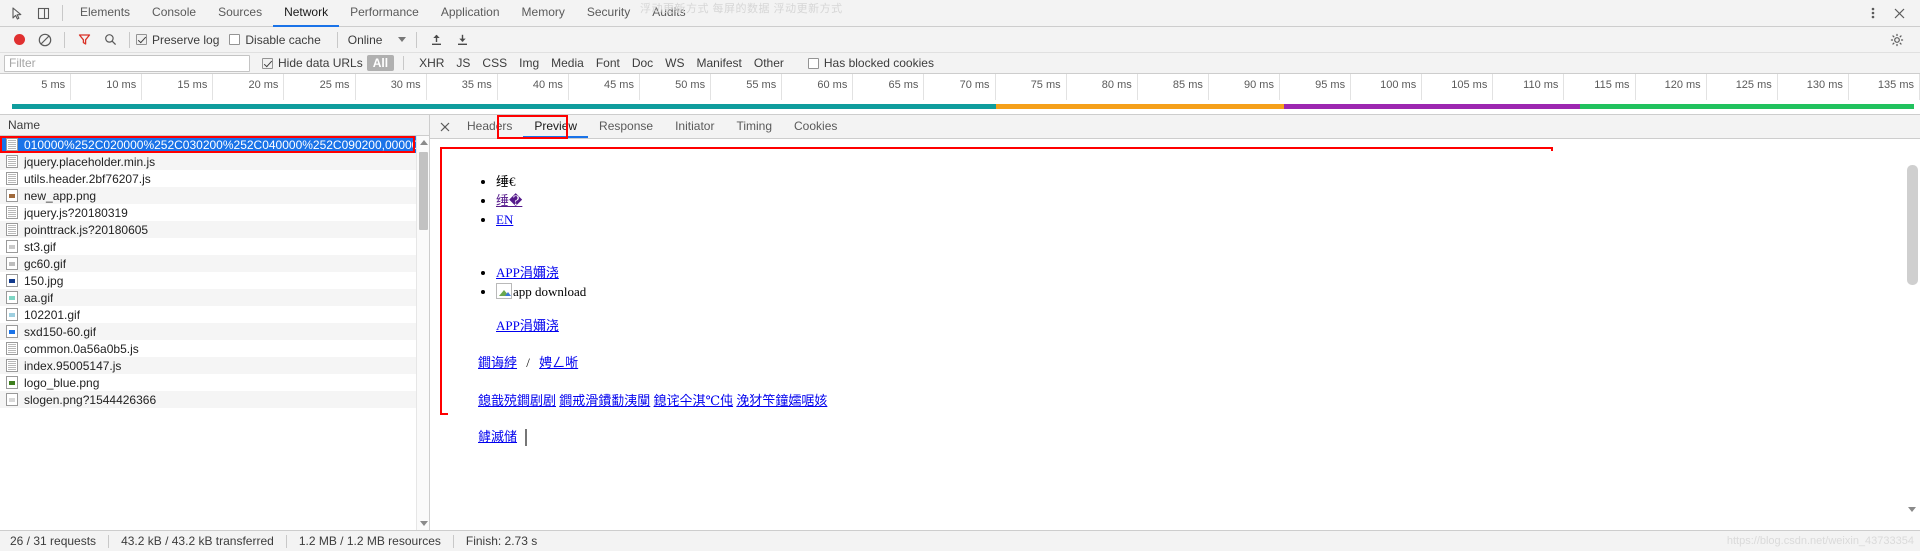  What do you see at coordinates (174, 13) in the screenshot?
I see `tab-console: Console` at bounding box center [174, 13].